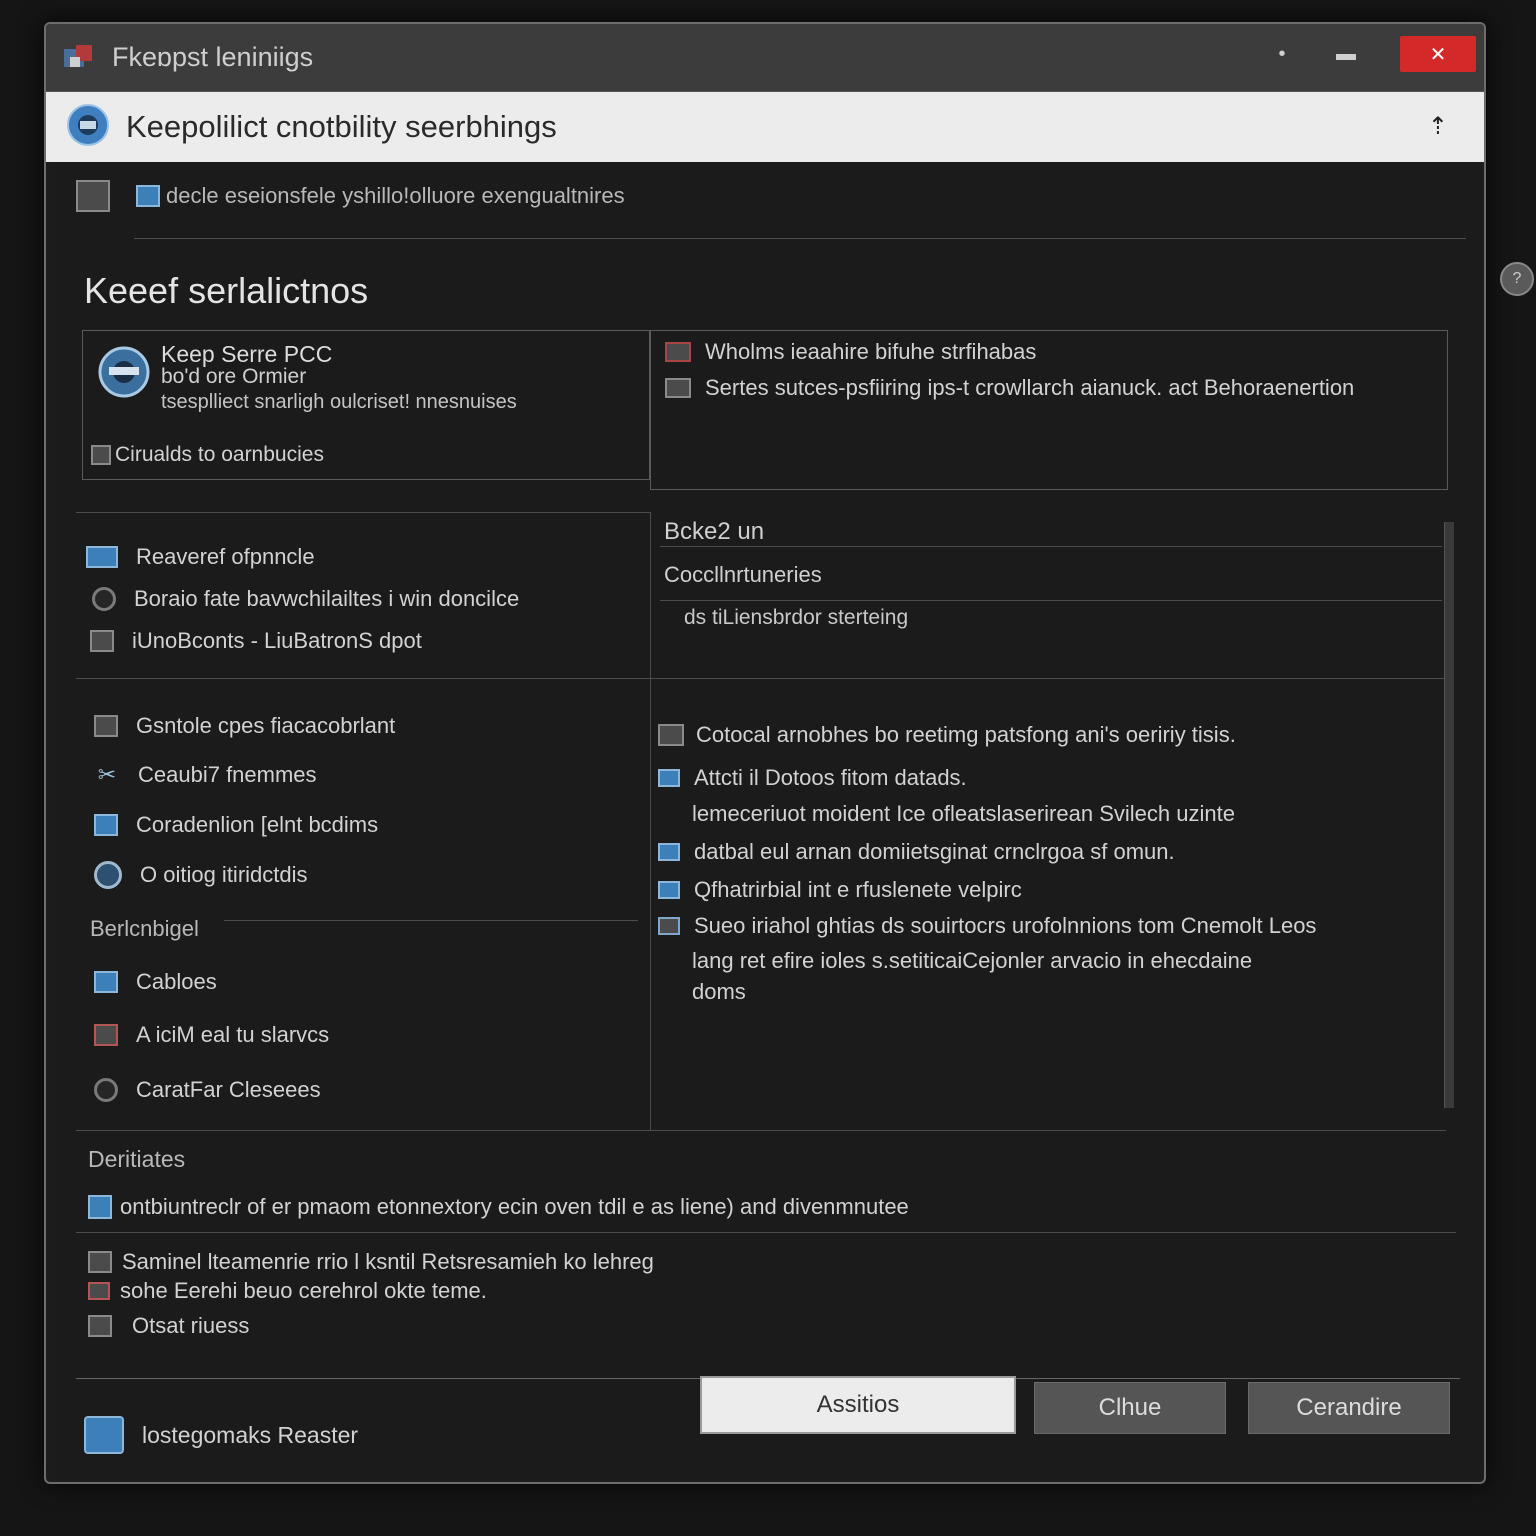 The height and width of the screenshot is (1536, 1536). I want to click on close-button: ✕, so click(1438, 54).